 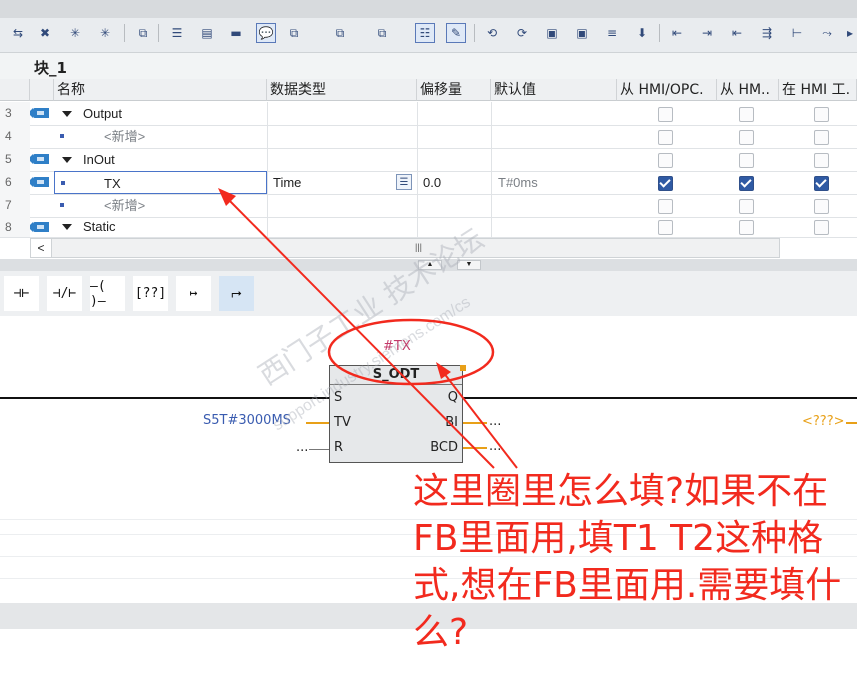 I want to click on header-hmi2: 从 HM.., so click(x=748, y=90).